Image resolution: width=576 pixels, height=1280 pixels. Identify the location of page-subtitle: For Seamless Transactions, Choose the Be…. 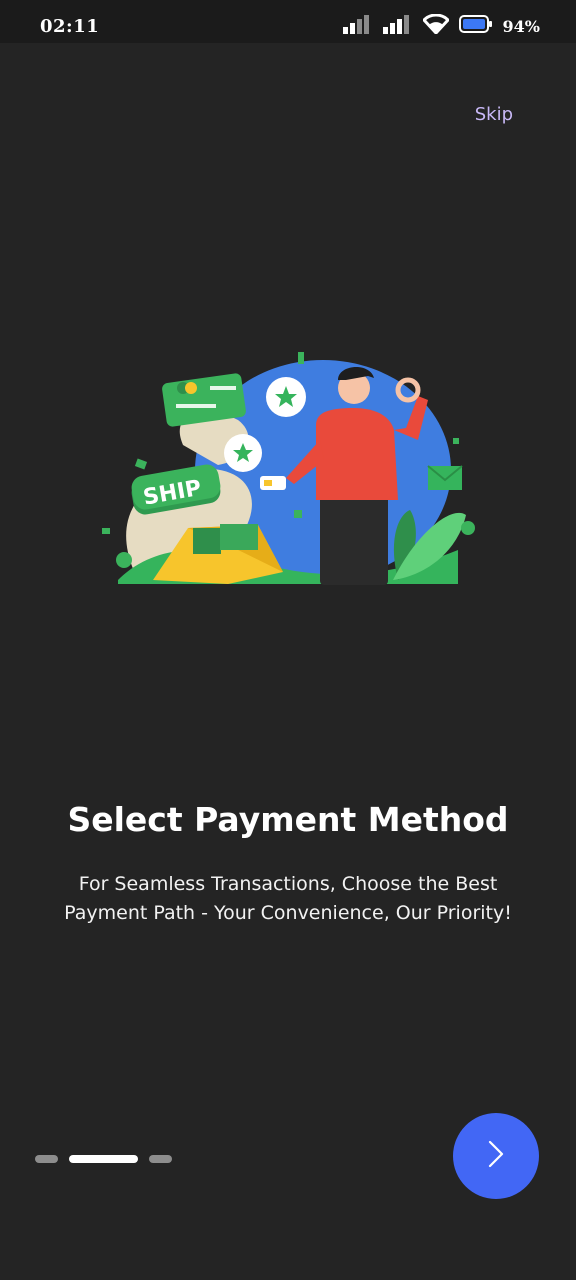
(288, 899).